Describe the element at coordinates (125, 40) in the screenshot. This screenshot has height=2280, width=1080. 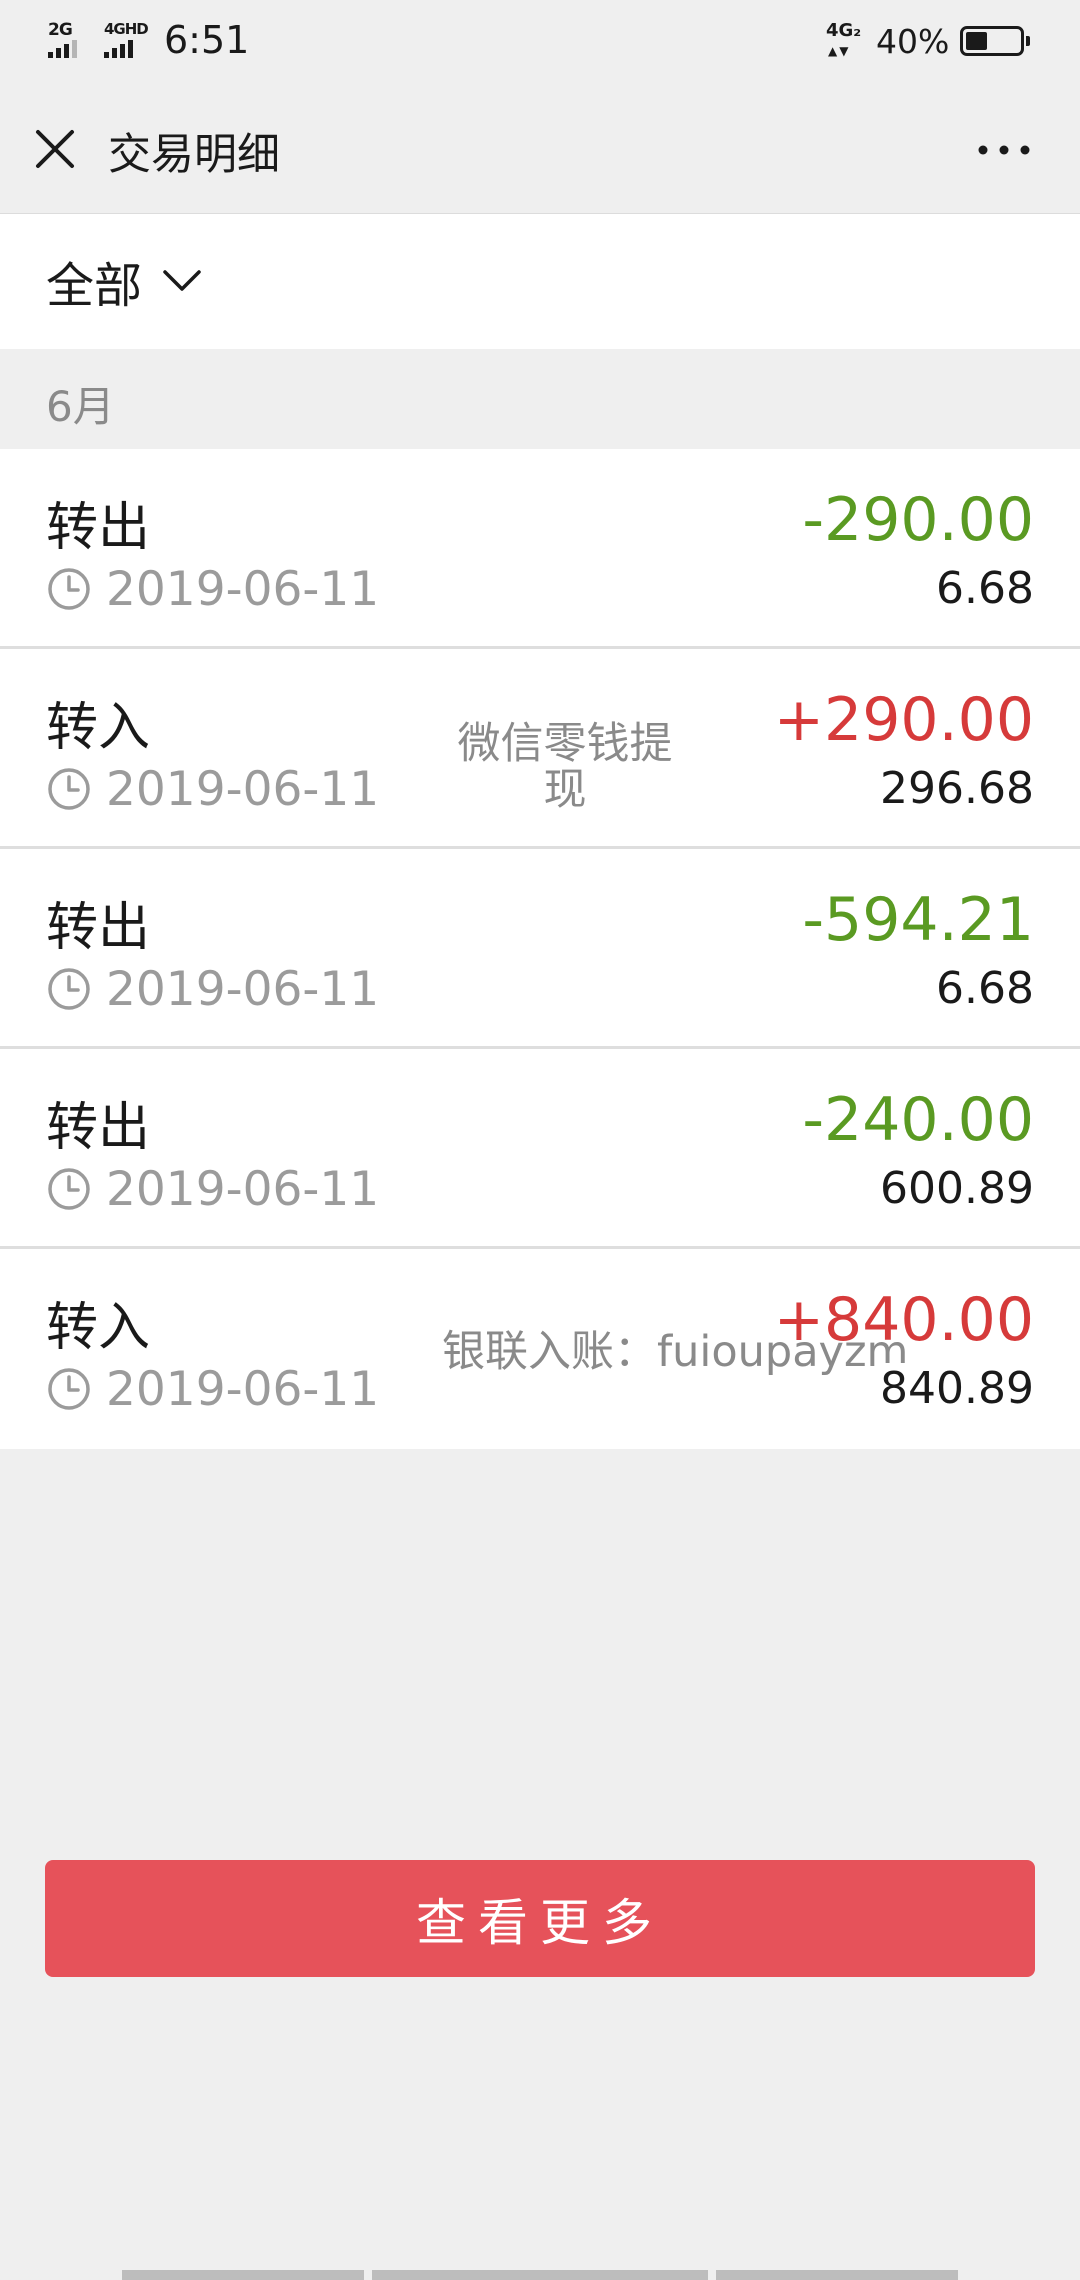
I see `sim2-signal-icon: 4GHD` at that location.